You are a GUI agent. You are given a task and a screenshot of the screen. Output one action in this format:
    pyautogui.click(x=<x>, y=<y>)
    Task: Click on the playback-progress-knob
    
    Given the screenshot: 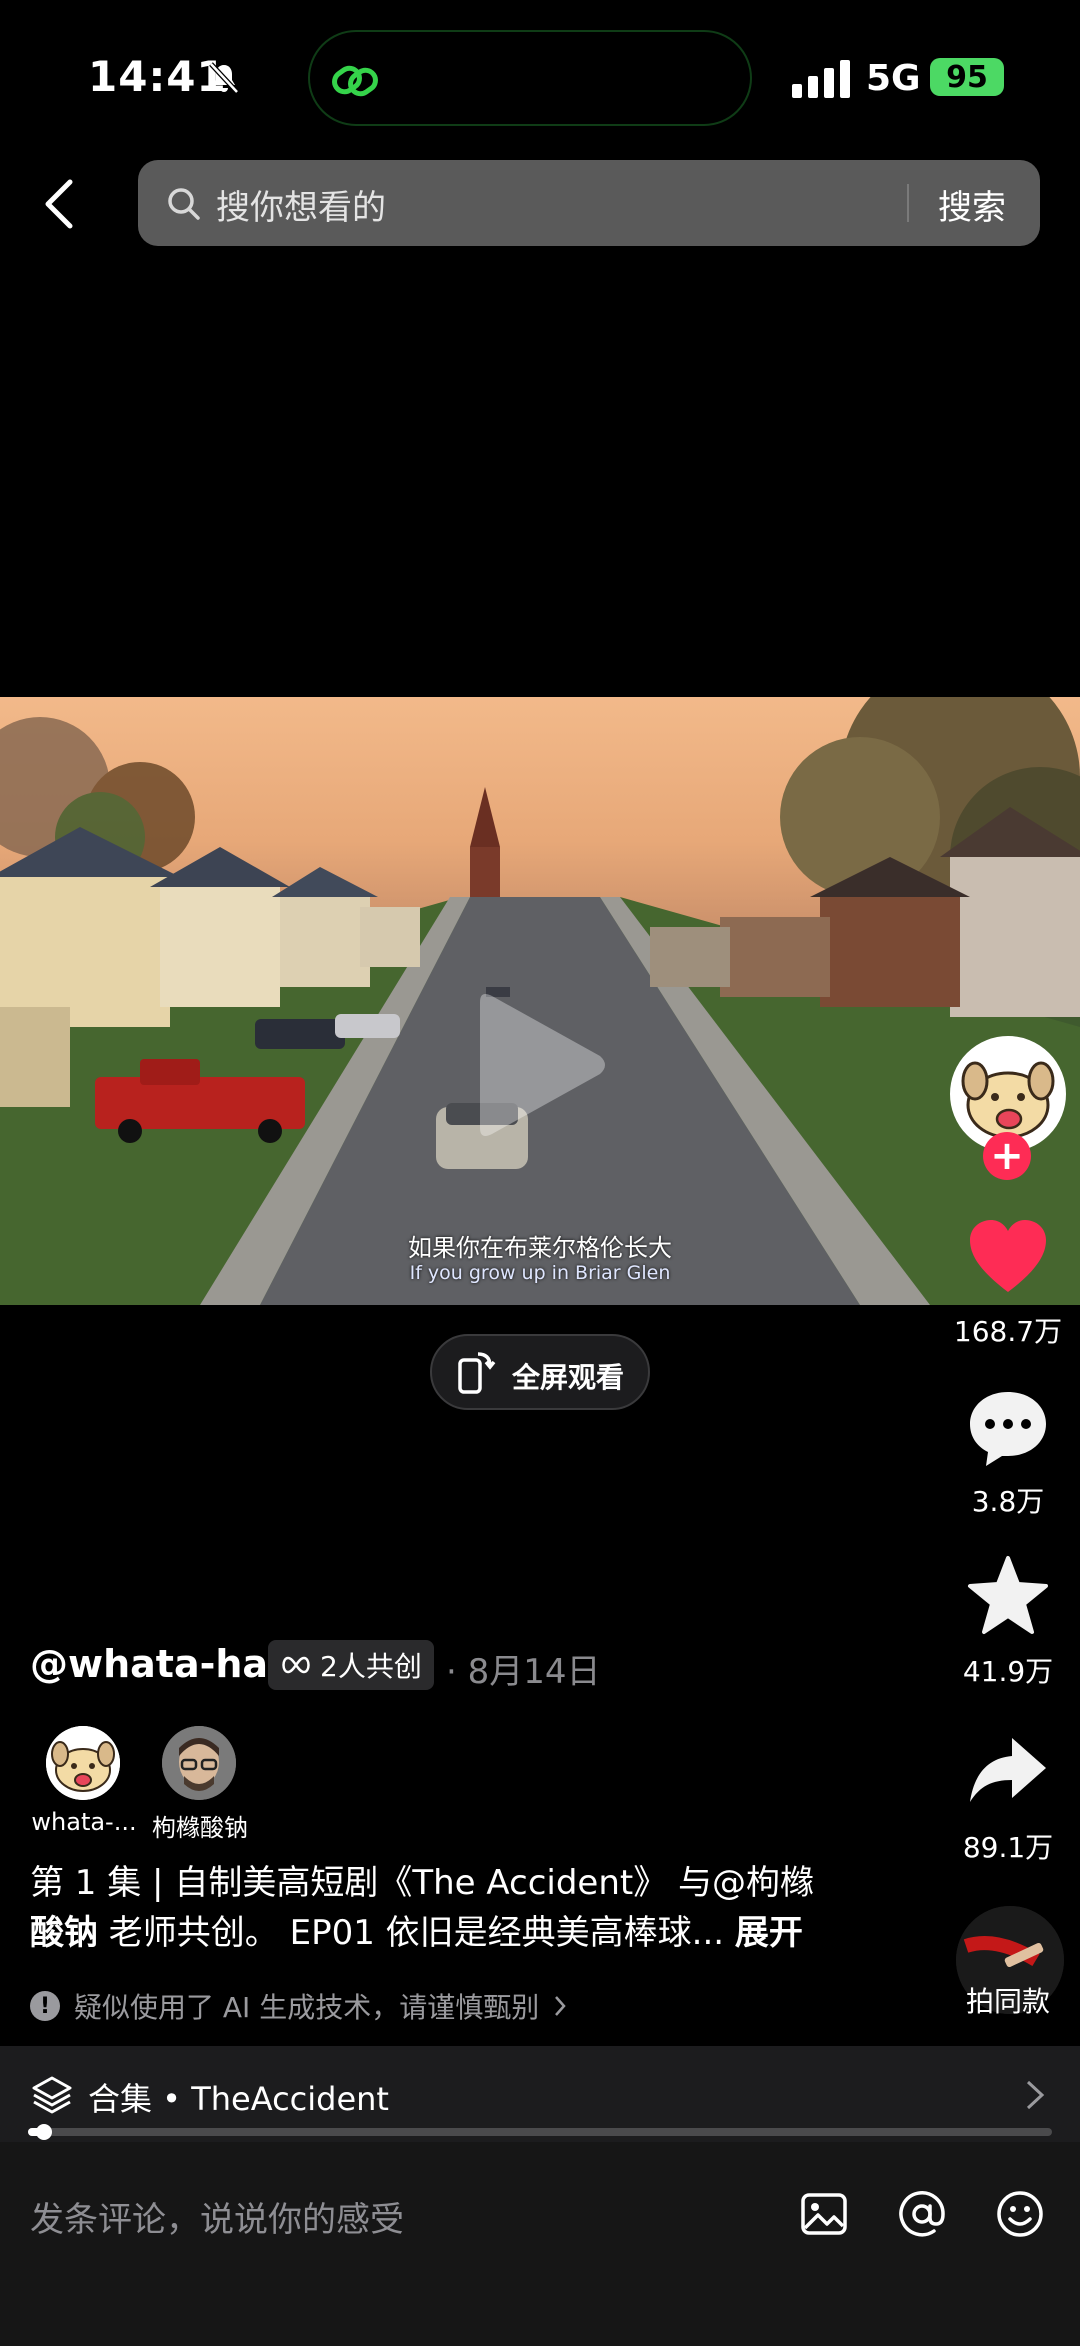 What is the action you would take?
    pyautogui.click(x=44, y=2132)
    